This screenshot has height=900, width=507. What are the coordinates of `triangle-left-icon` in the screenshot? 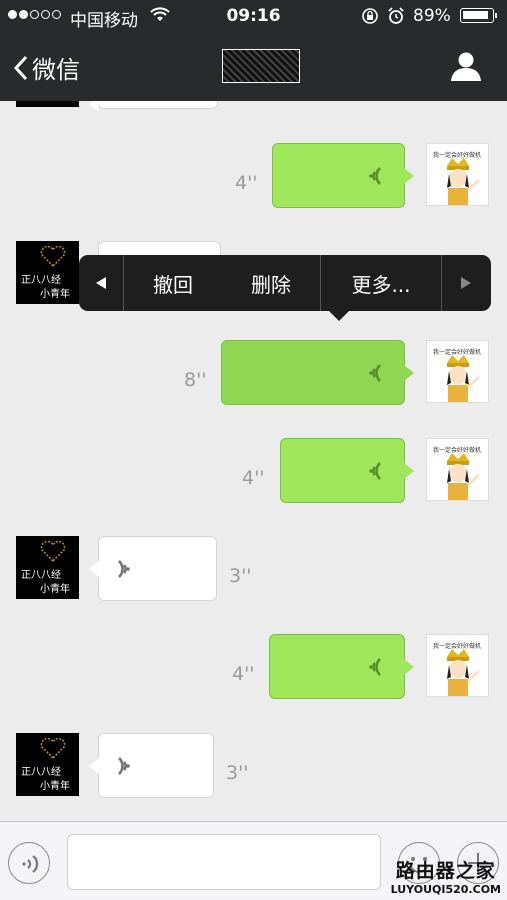 It's located at (101, 283).